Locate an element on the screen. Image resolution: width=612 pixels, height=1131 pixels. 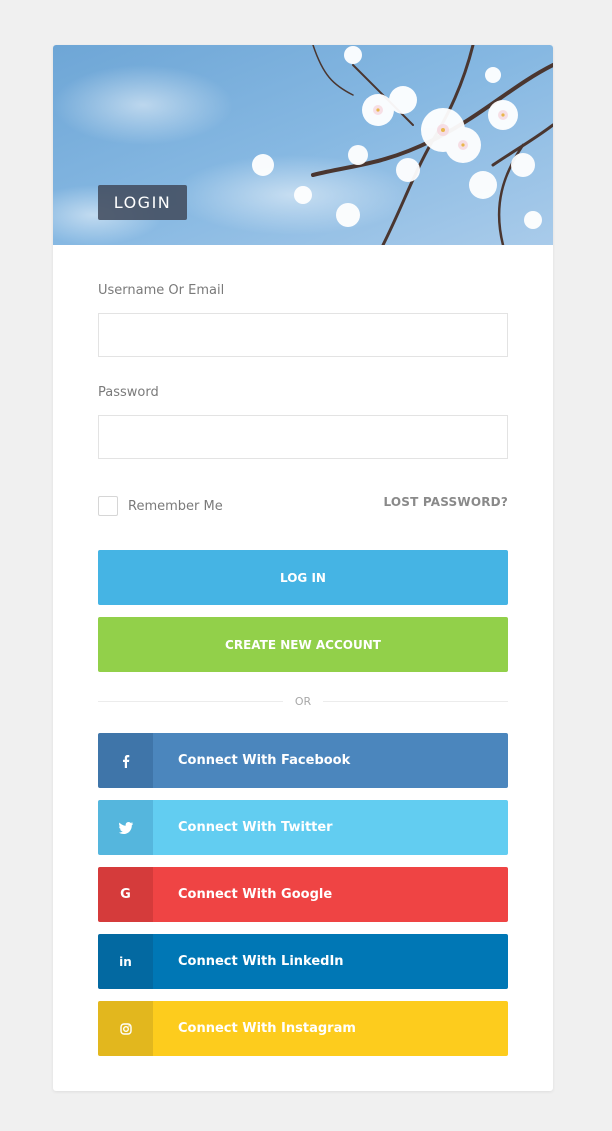
facebook-button: Connect With Facebook is located at coordinates (303, 760).